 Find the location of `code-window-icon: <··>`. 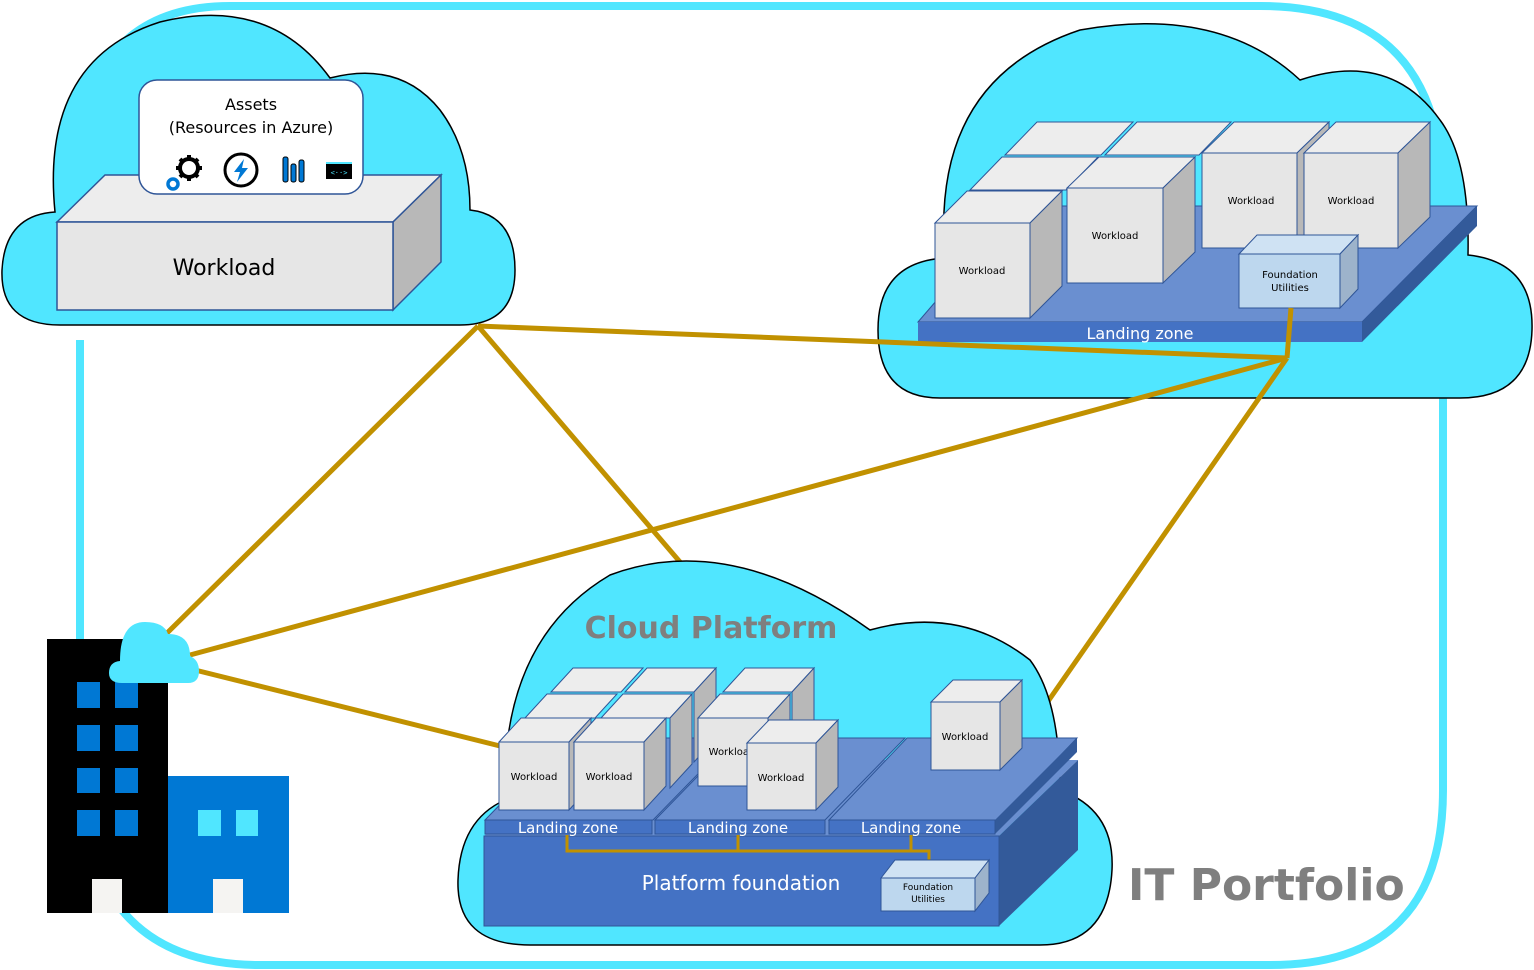

code-window-icon: <··> is located at coordinates (339, 170).